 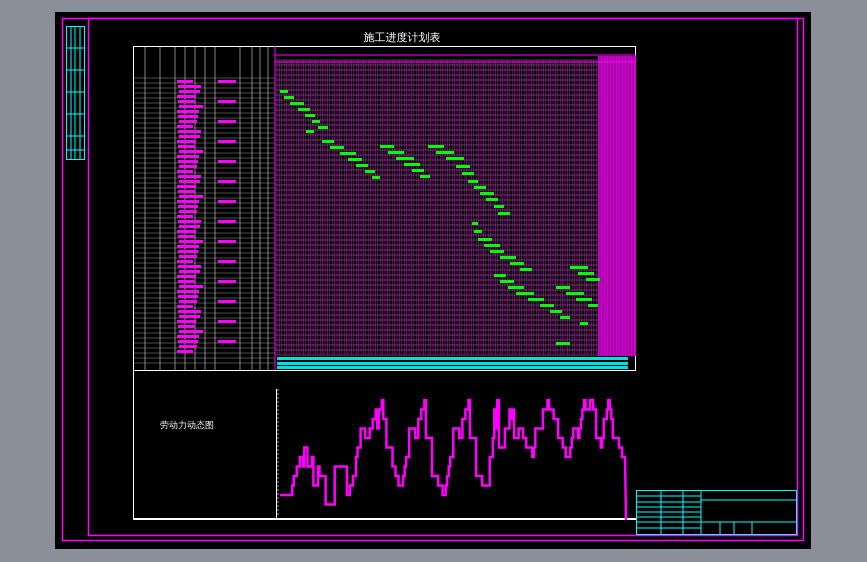 I want to click on chart-caption: 劳动力动态图, so click(x=187, y=426).